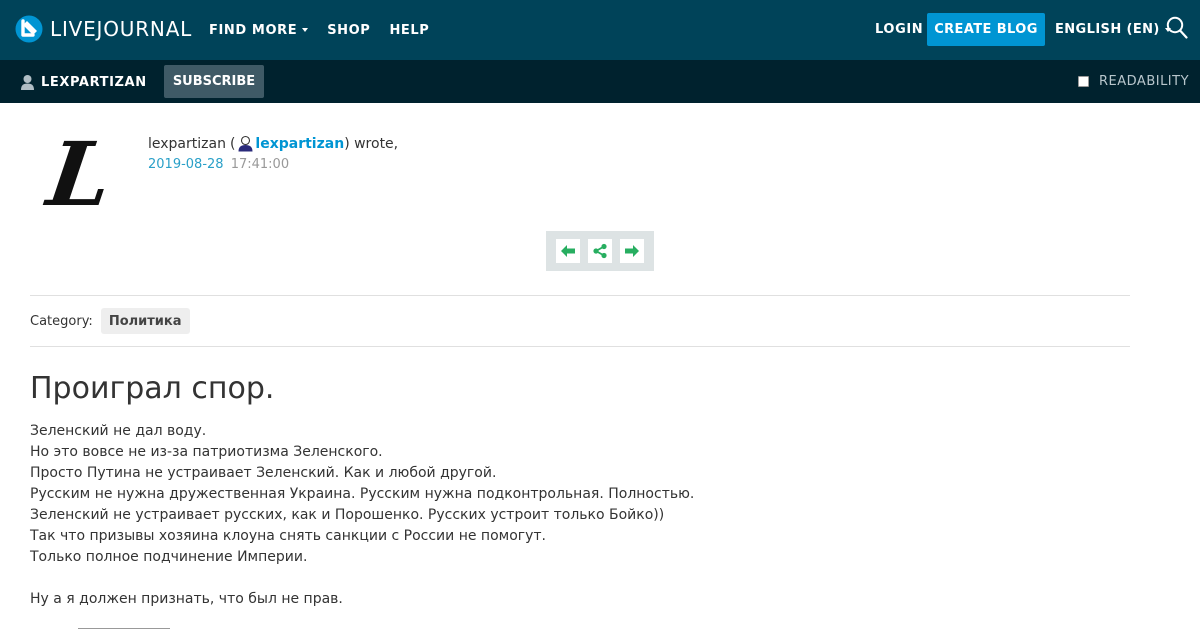 The width and height of the screenshot is (1200, 630). I want to click on wrote-label: ) wrote,, so click(371, 143).